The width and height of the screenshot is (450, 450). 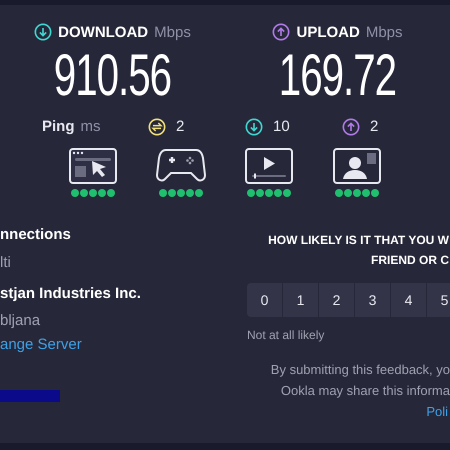 I want to click on video-player-icon, so click(x=269, y=166).